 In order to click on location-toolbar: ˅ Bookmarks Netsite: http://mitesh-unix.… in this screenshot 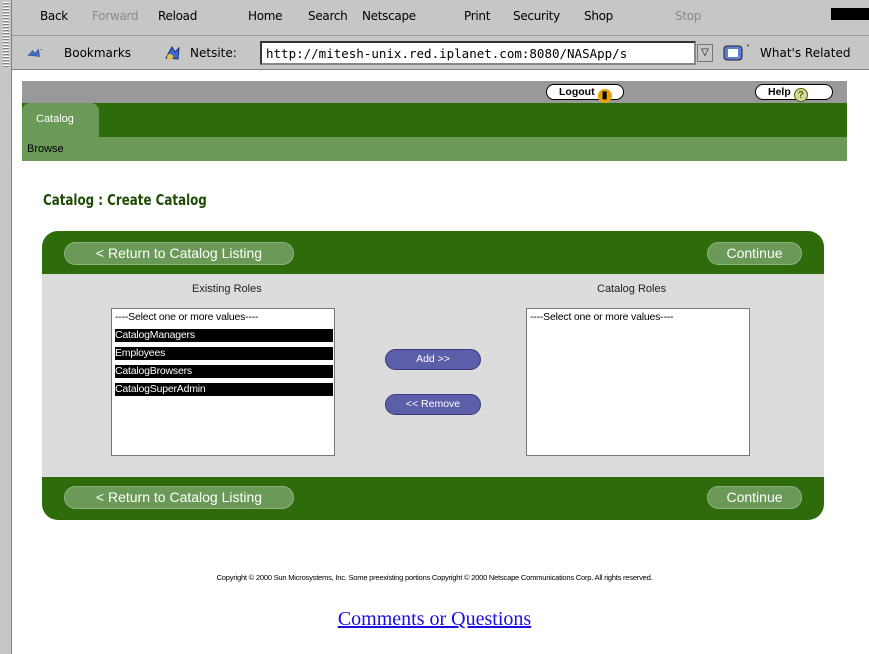, I will do `click(440, 53)`.